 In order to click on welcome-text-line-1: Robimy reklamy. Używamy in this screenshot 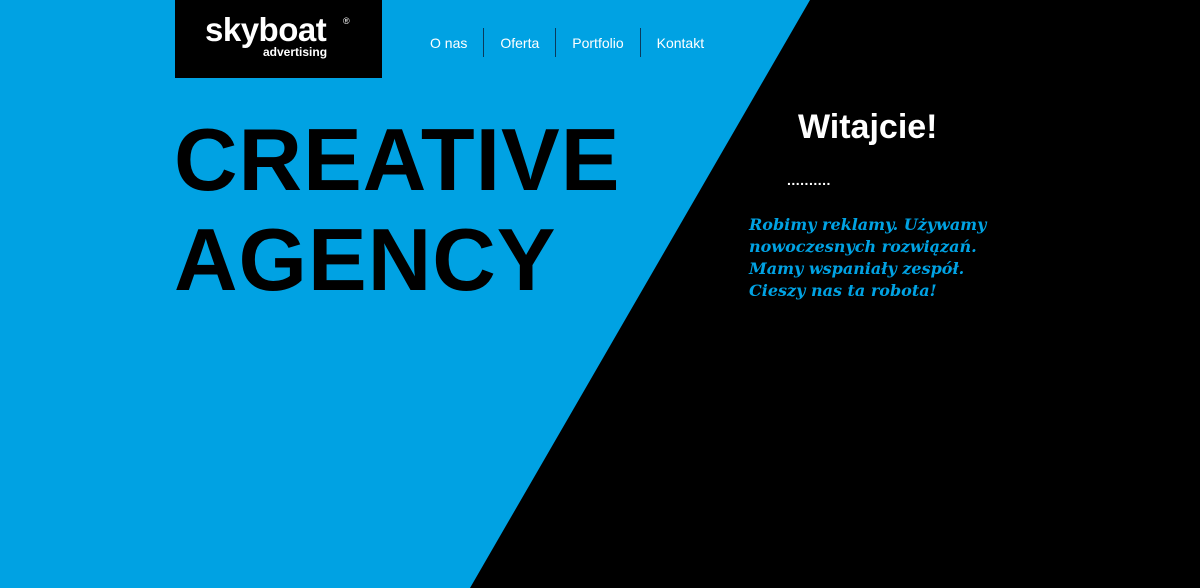, I will do `click(868, 224)`.